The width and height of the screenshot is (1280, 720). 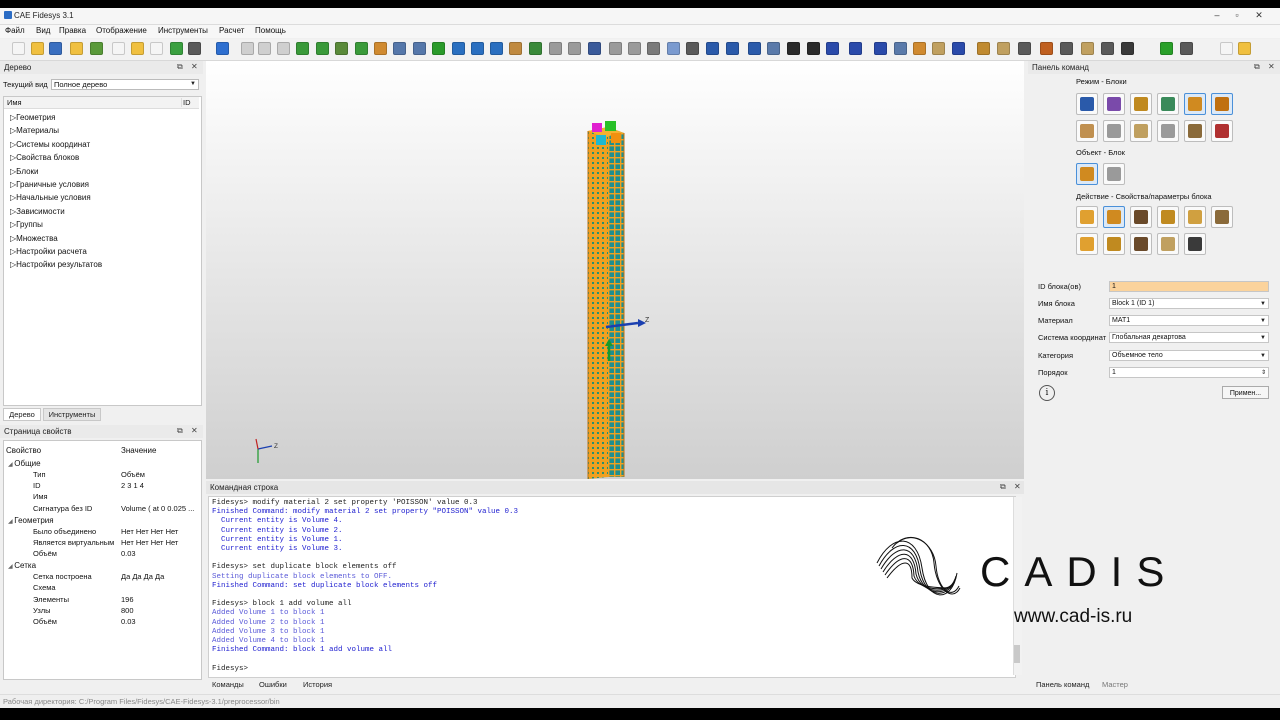 I want to click on tree-item-groups: ▷Группы, so click(x=26, y=225).